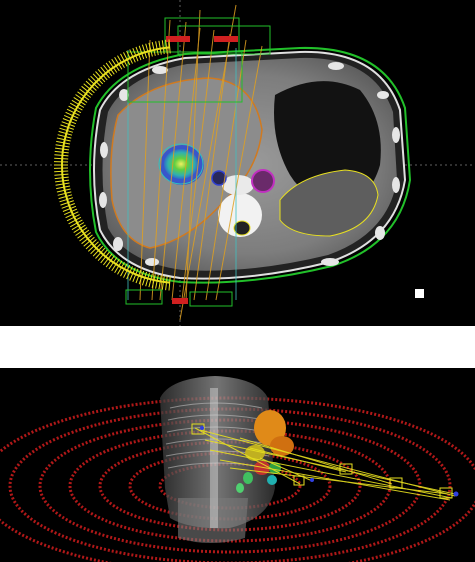 The width and height of the screenshot is (475, 562). What do you see at coordinates (237, 347) in the screenshot?
I see `panel-separator` at bounding box center [237, 347].